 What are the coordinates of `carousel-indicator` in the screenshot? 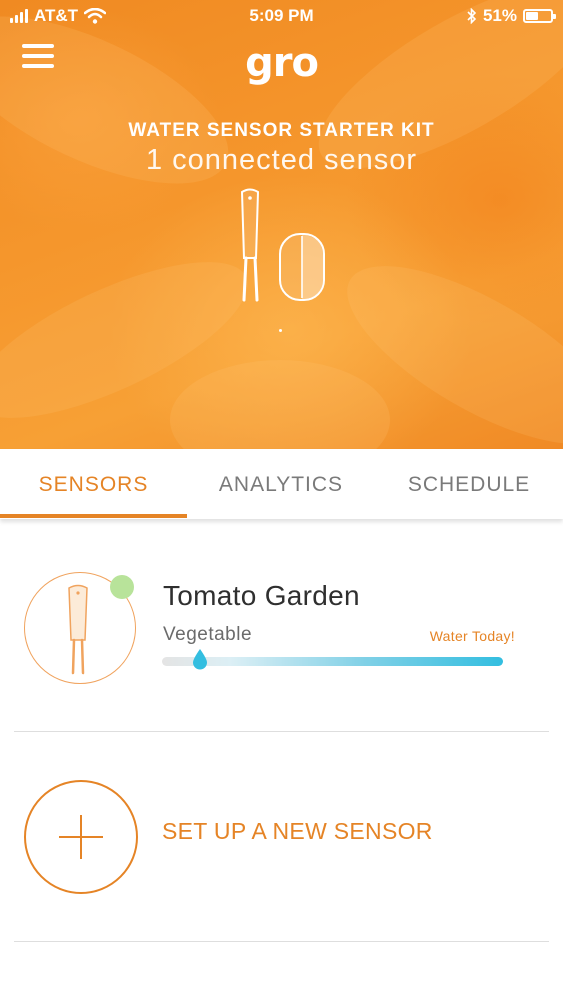 It's located at (280, 330).